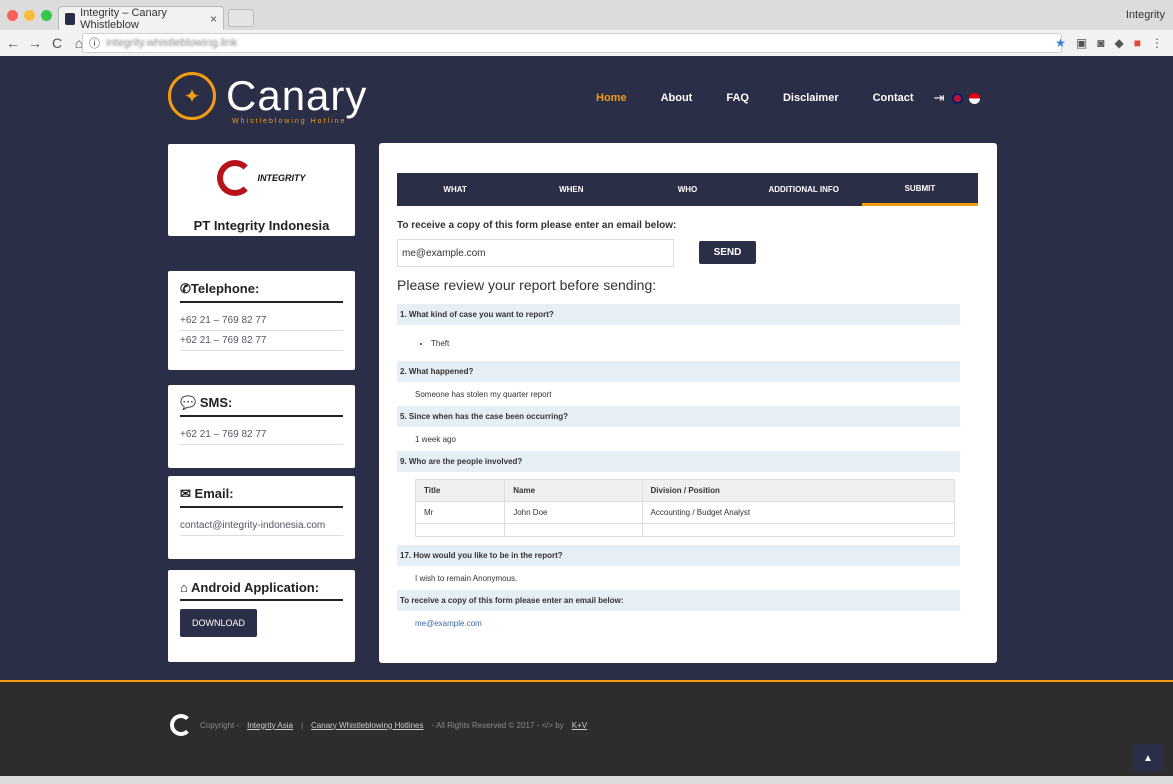 Image resolution: width=1173 pixels, height=784 pixels. What do you see at coordinates (213, 19) in the screenshot?
I see `close-tab-icon: ×` at bounding box center [213, 19].